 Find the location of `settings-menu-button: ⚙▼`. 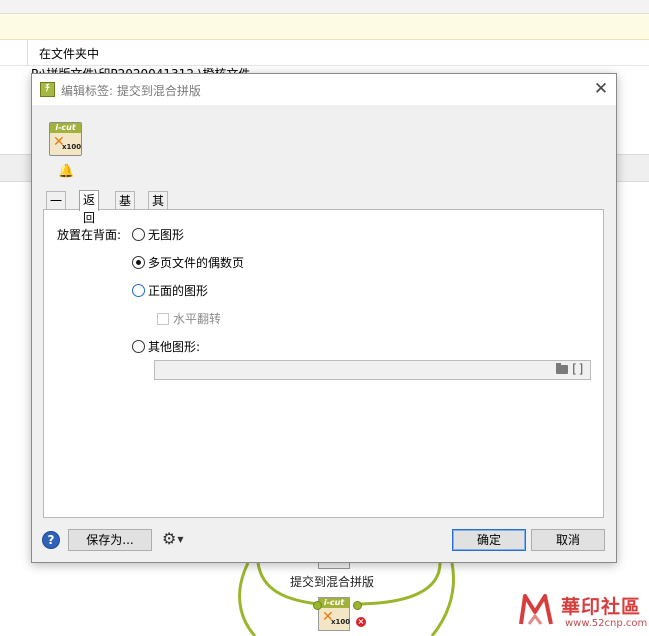

settings-menu-button: ⚙▼ is located at coordinates (177, 540).